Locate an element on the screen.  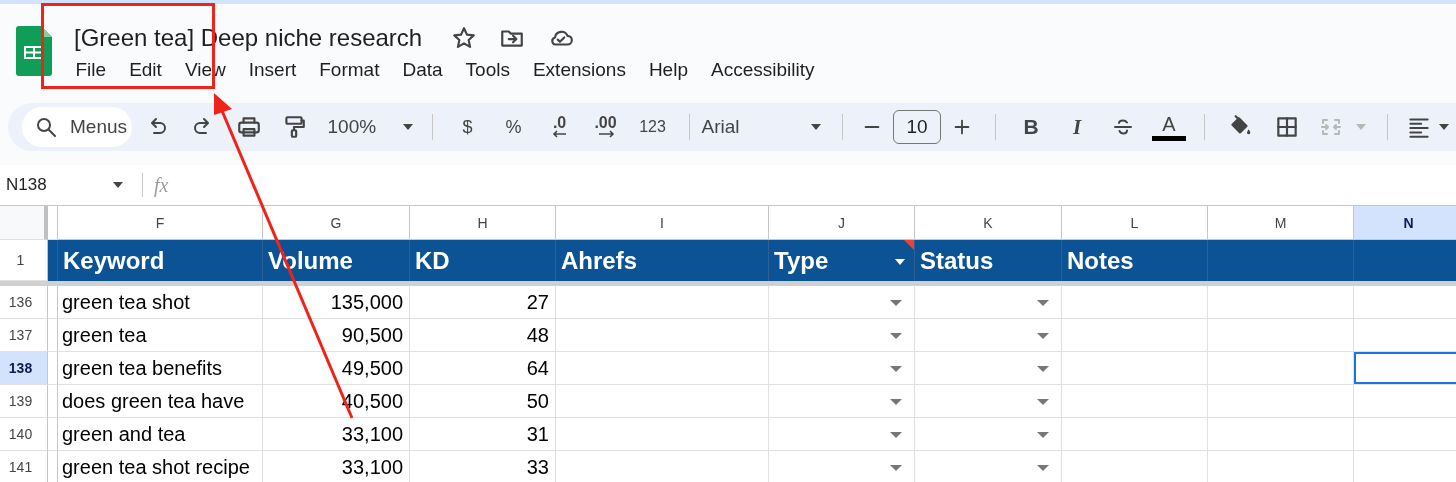
row-header: 136 is located at coordinates (24, 302).